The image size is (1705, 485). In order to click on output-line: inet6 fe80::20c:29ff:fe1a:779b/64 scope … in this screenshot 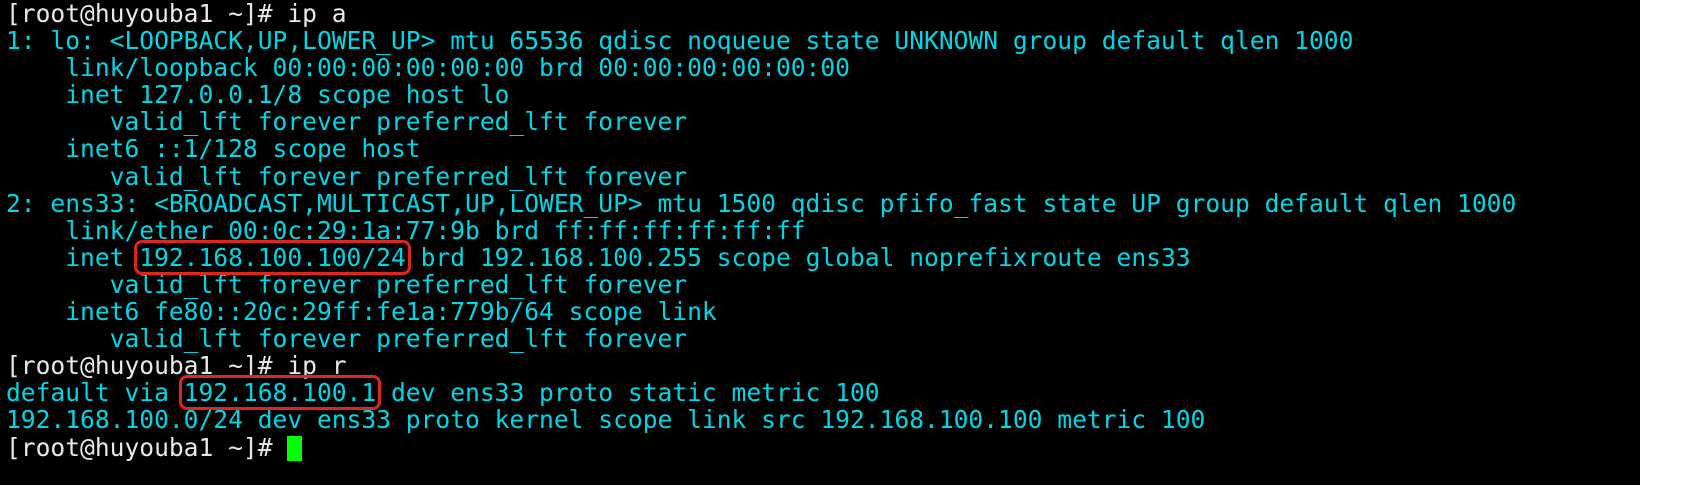, I will do `click(761, 311)`.